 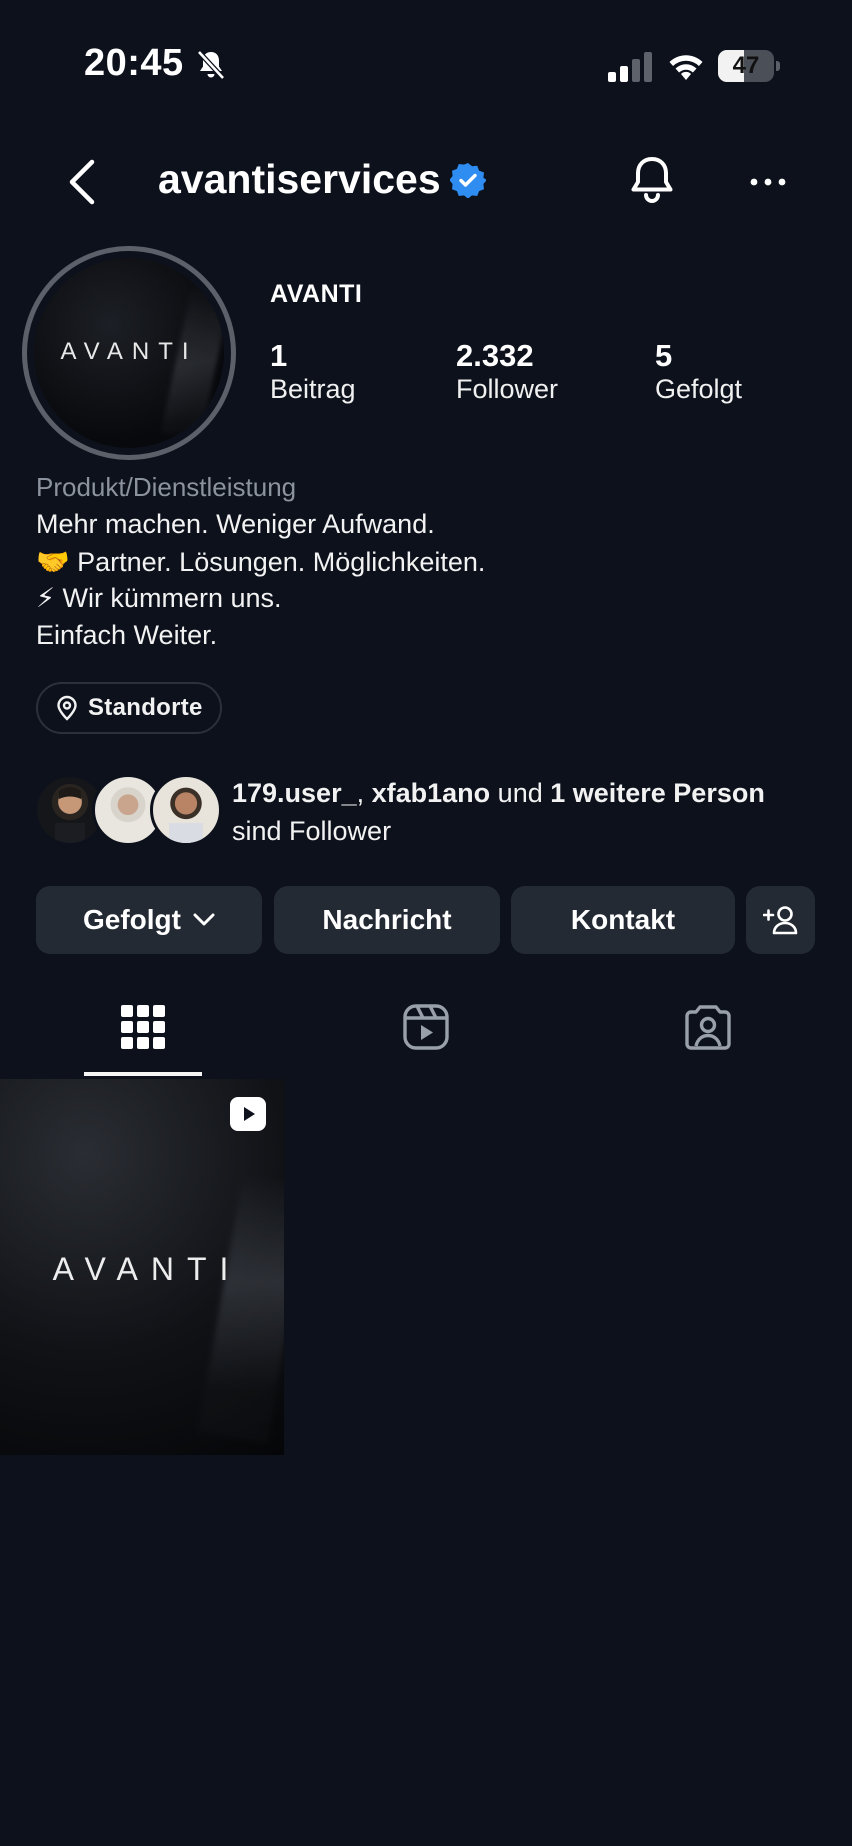 I want to click on contact-label: Kontakt, so click(x=623, y=919).